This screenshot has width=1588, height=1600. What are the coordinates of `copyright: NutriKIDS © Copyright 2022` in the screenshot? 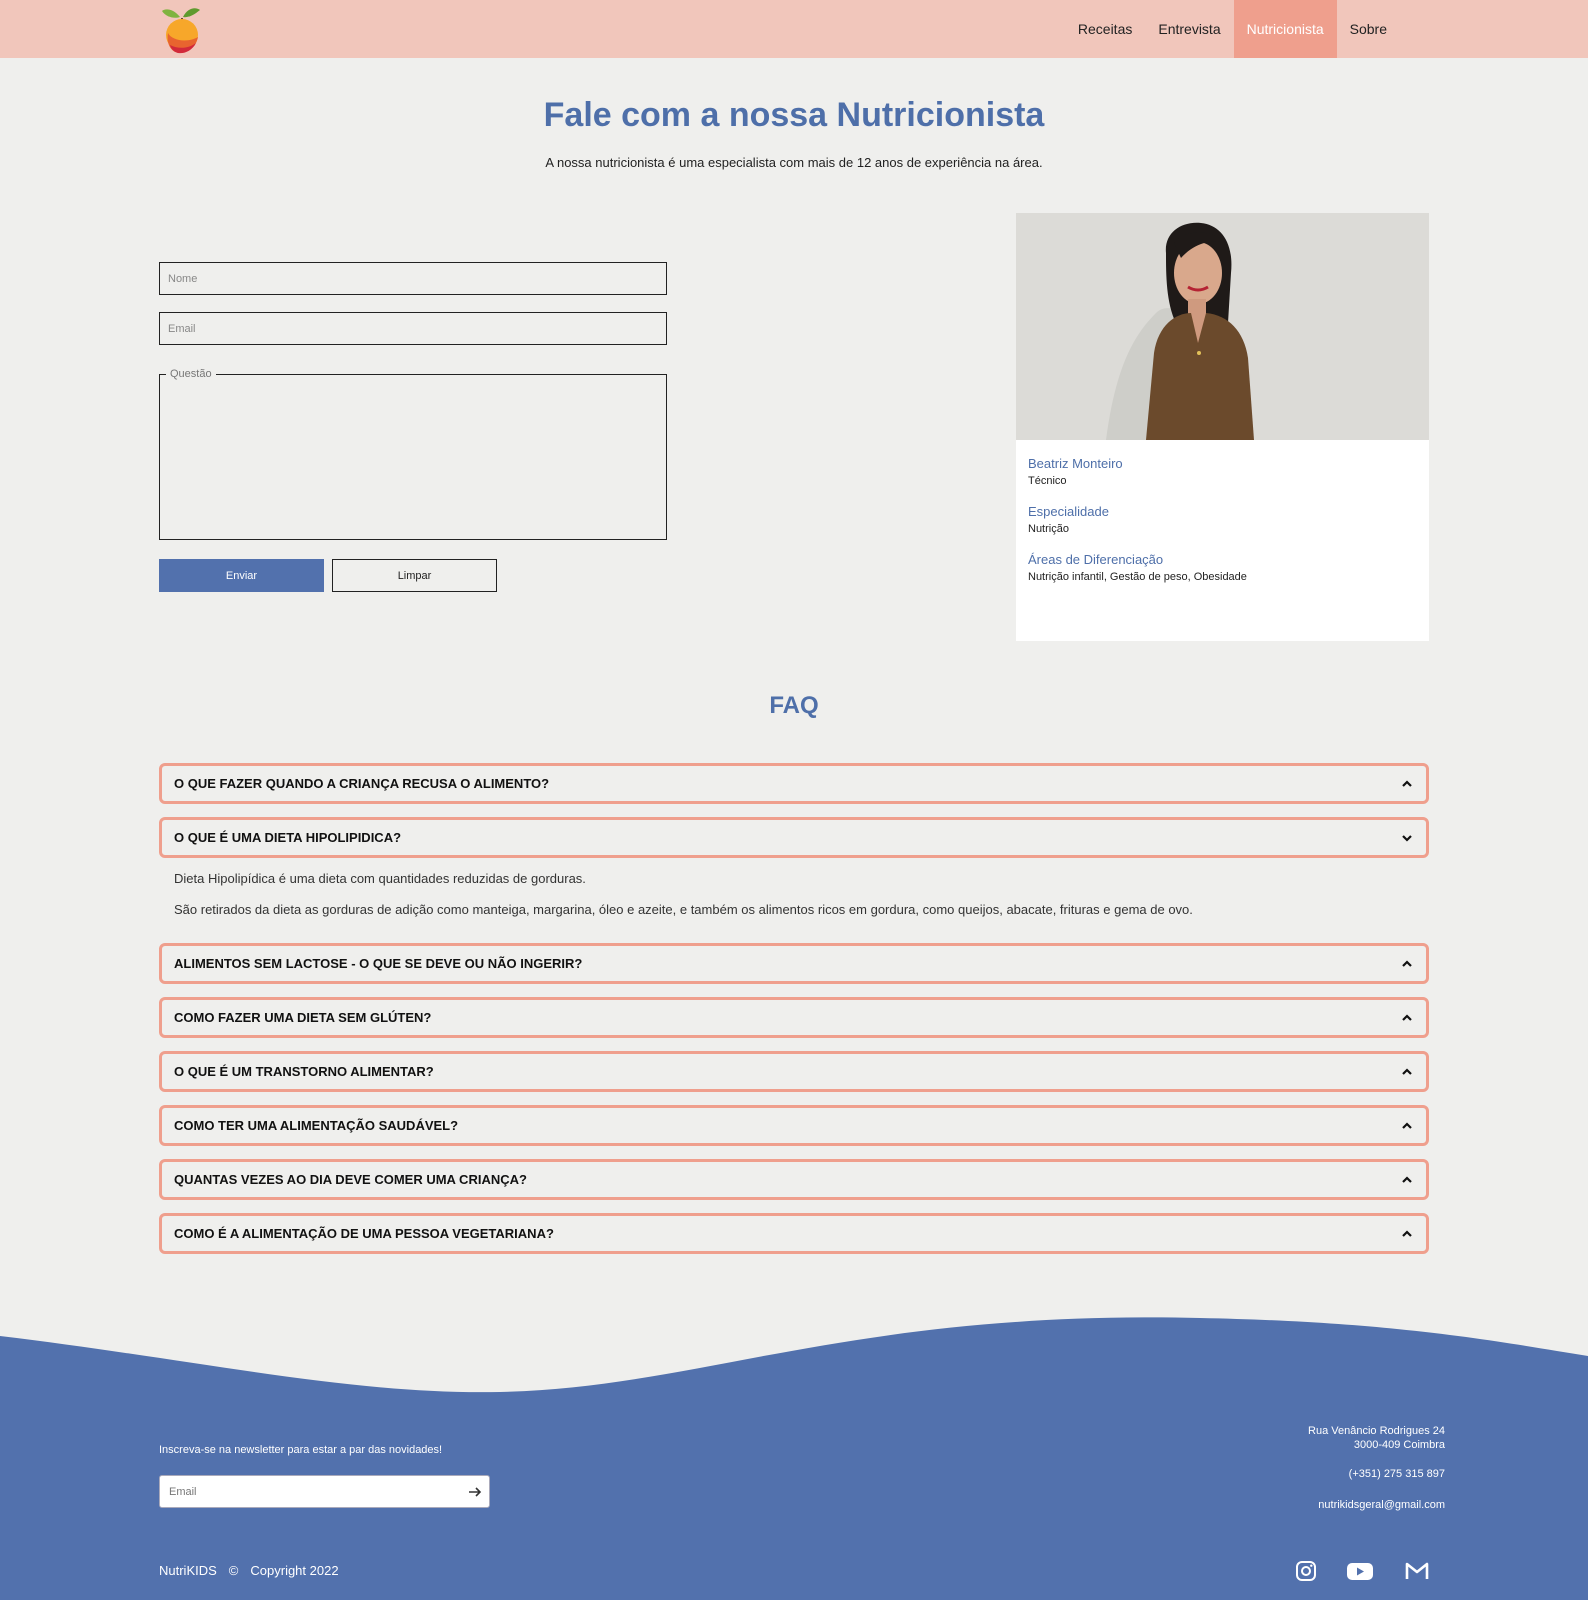 It's located at (249, 1570).